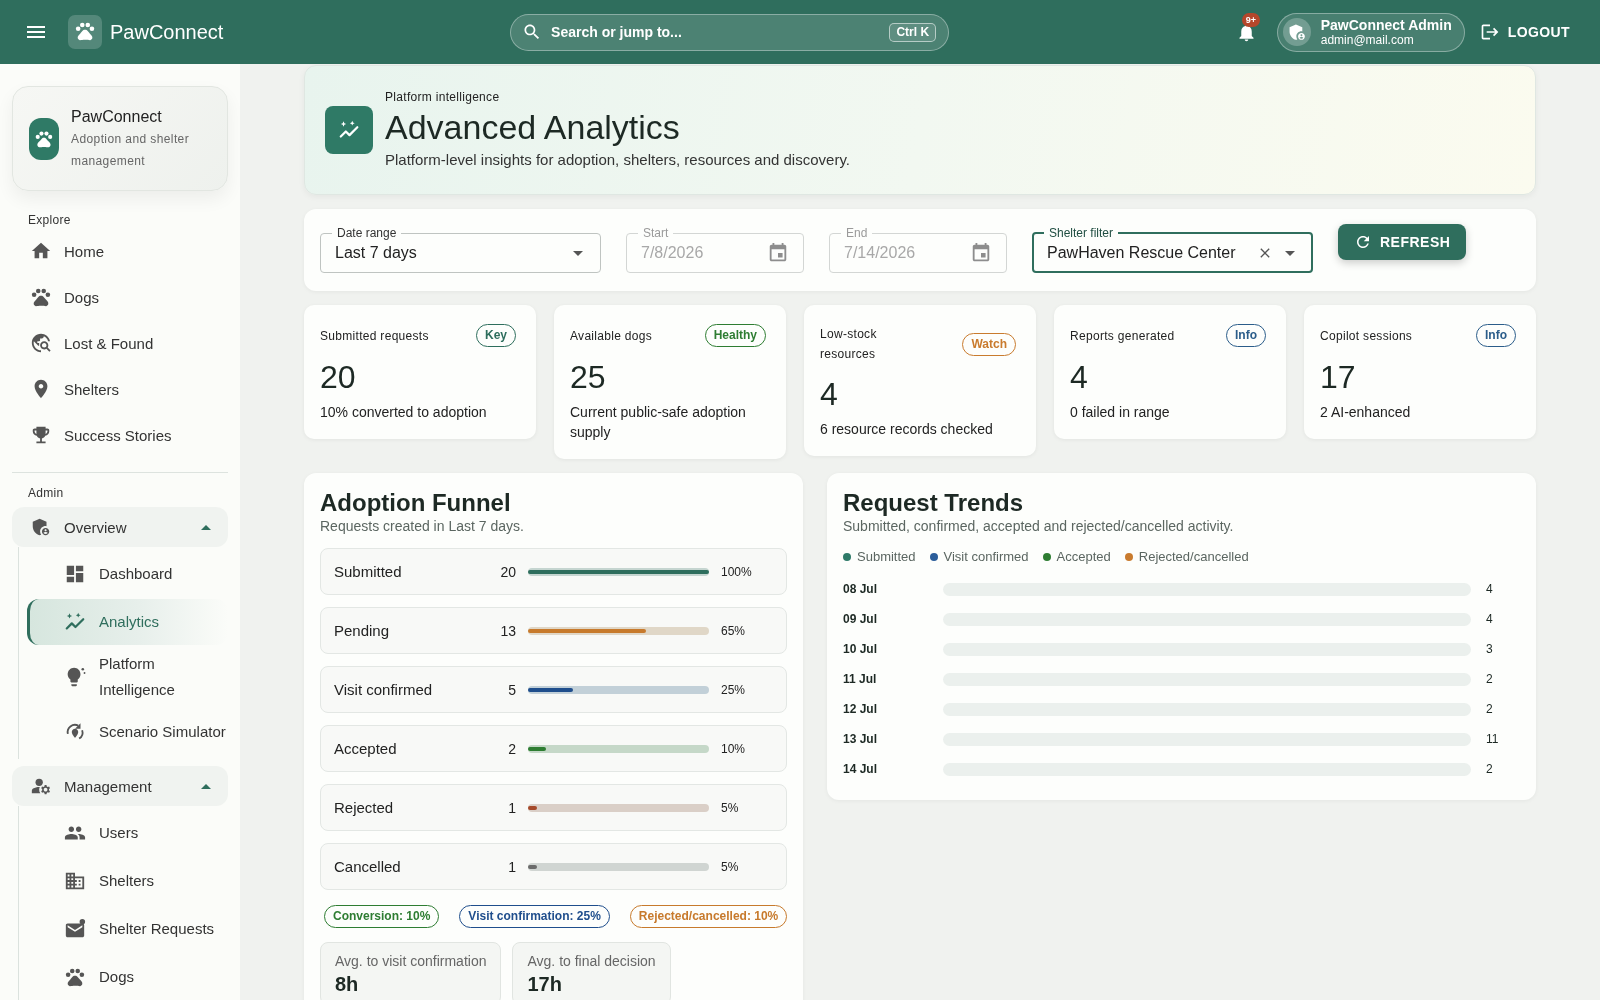  I want to click on envelope-icon, so click(75, 929).